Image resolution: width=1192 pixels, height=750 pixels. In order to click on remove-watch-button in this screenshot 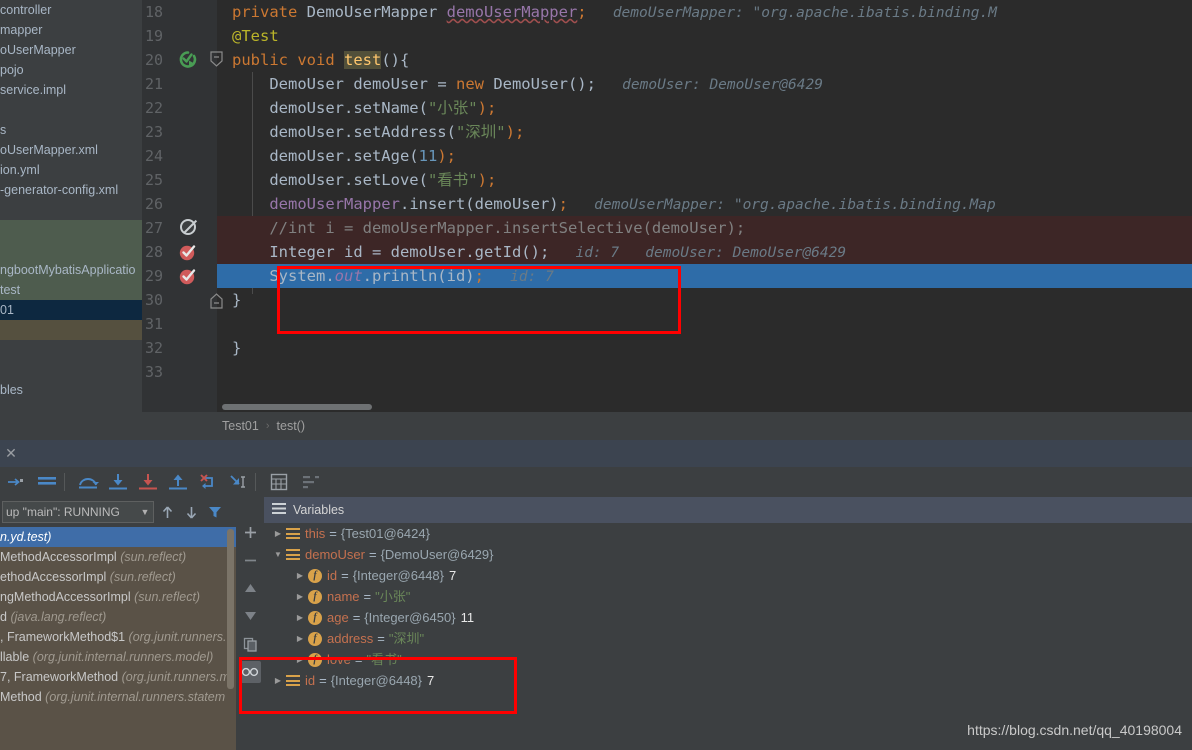, I will do `click(250, 560)`.